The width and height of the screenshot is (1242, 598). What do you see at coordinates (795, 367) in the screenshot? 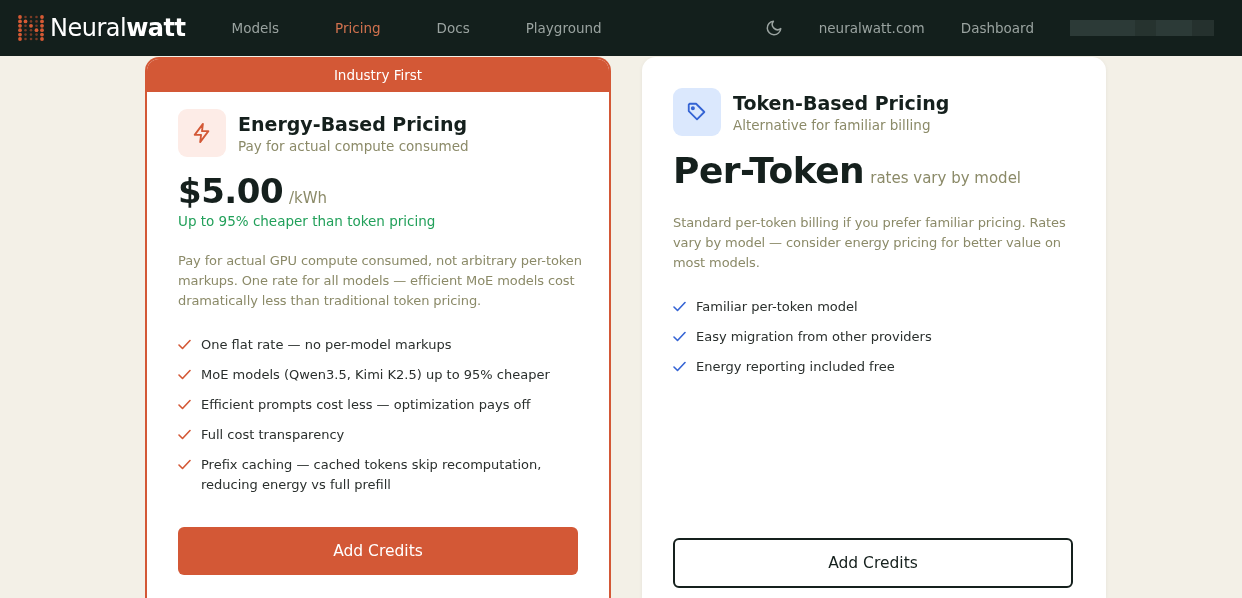
I see `feature-text: Energy reporting included free` at bounding box center [795, 367].